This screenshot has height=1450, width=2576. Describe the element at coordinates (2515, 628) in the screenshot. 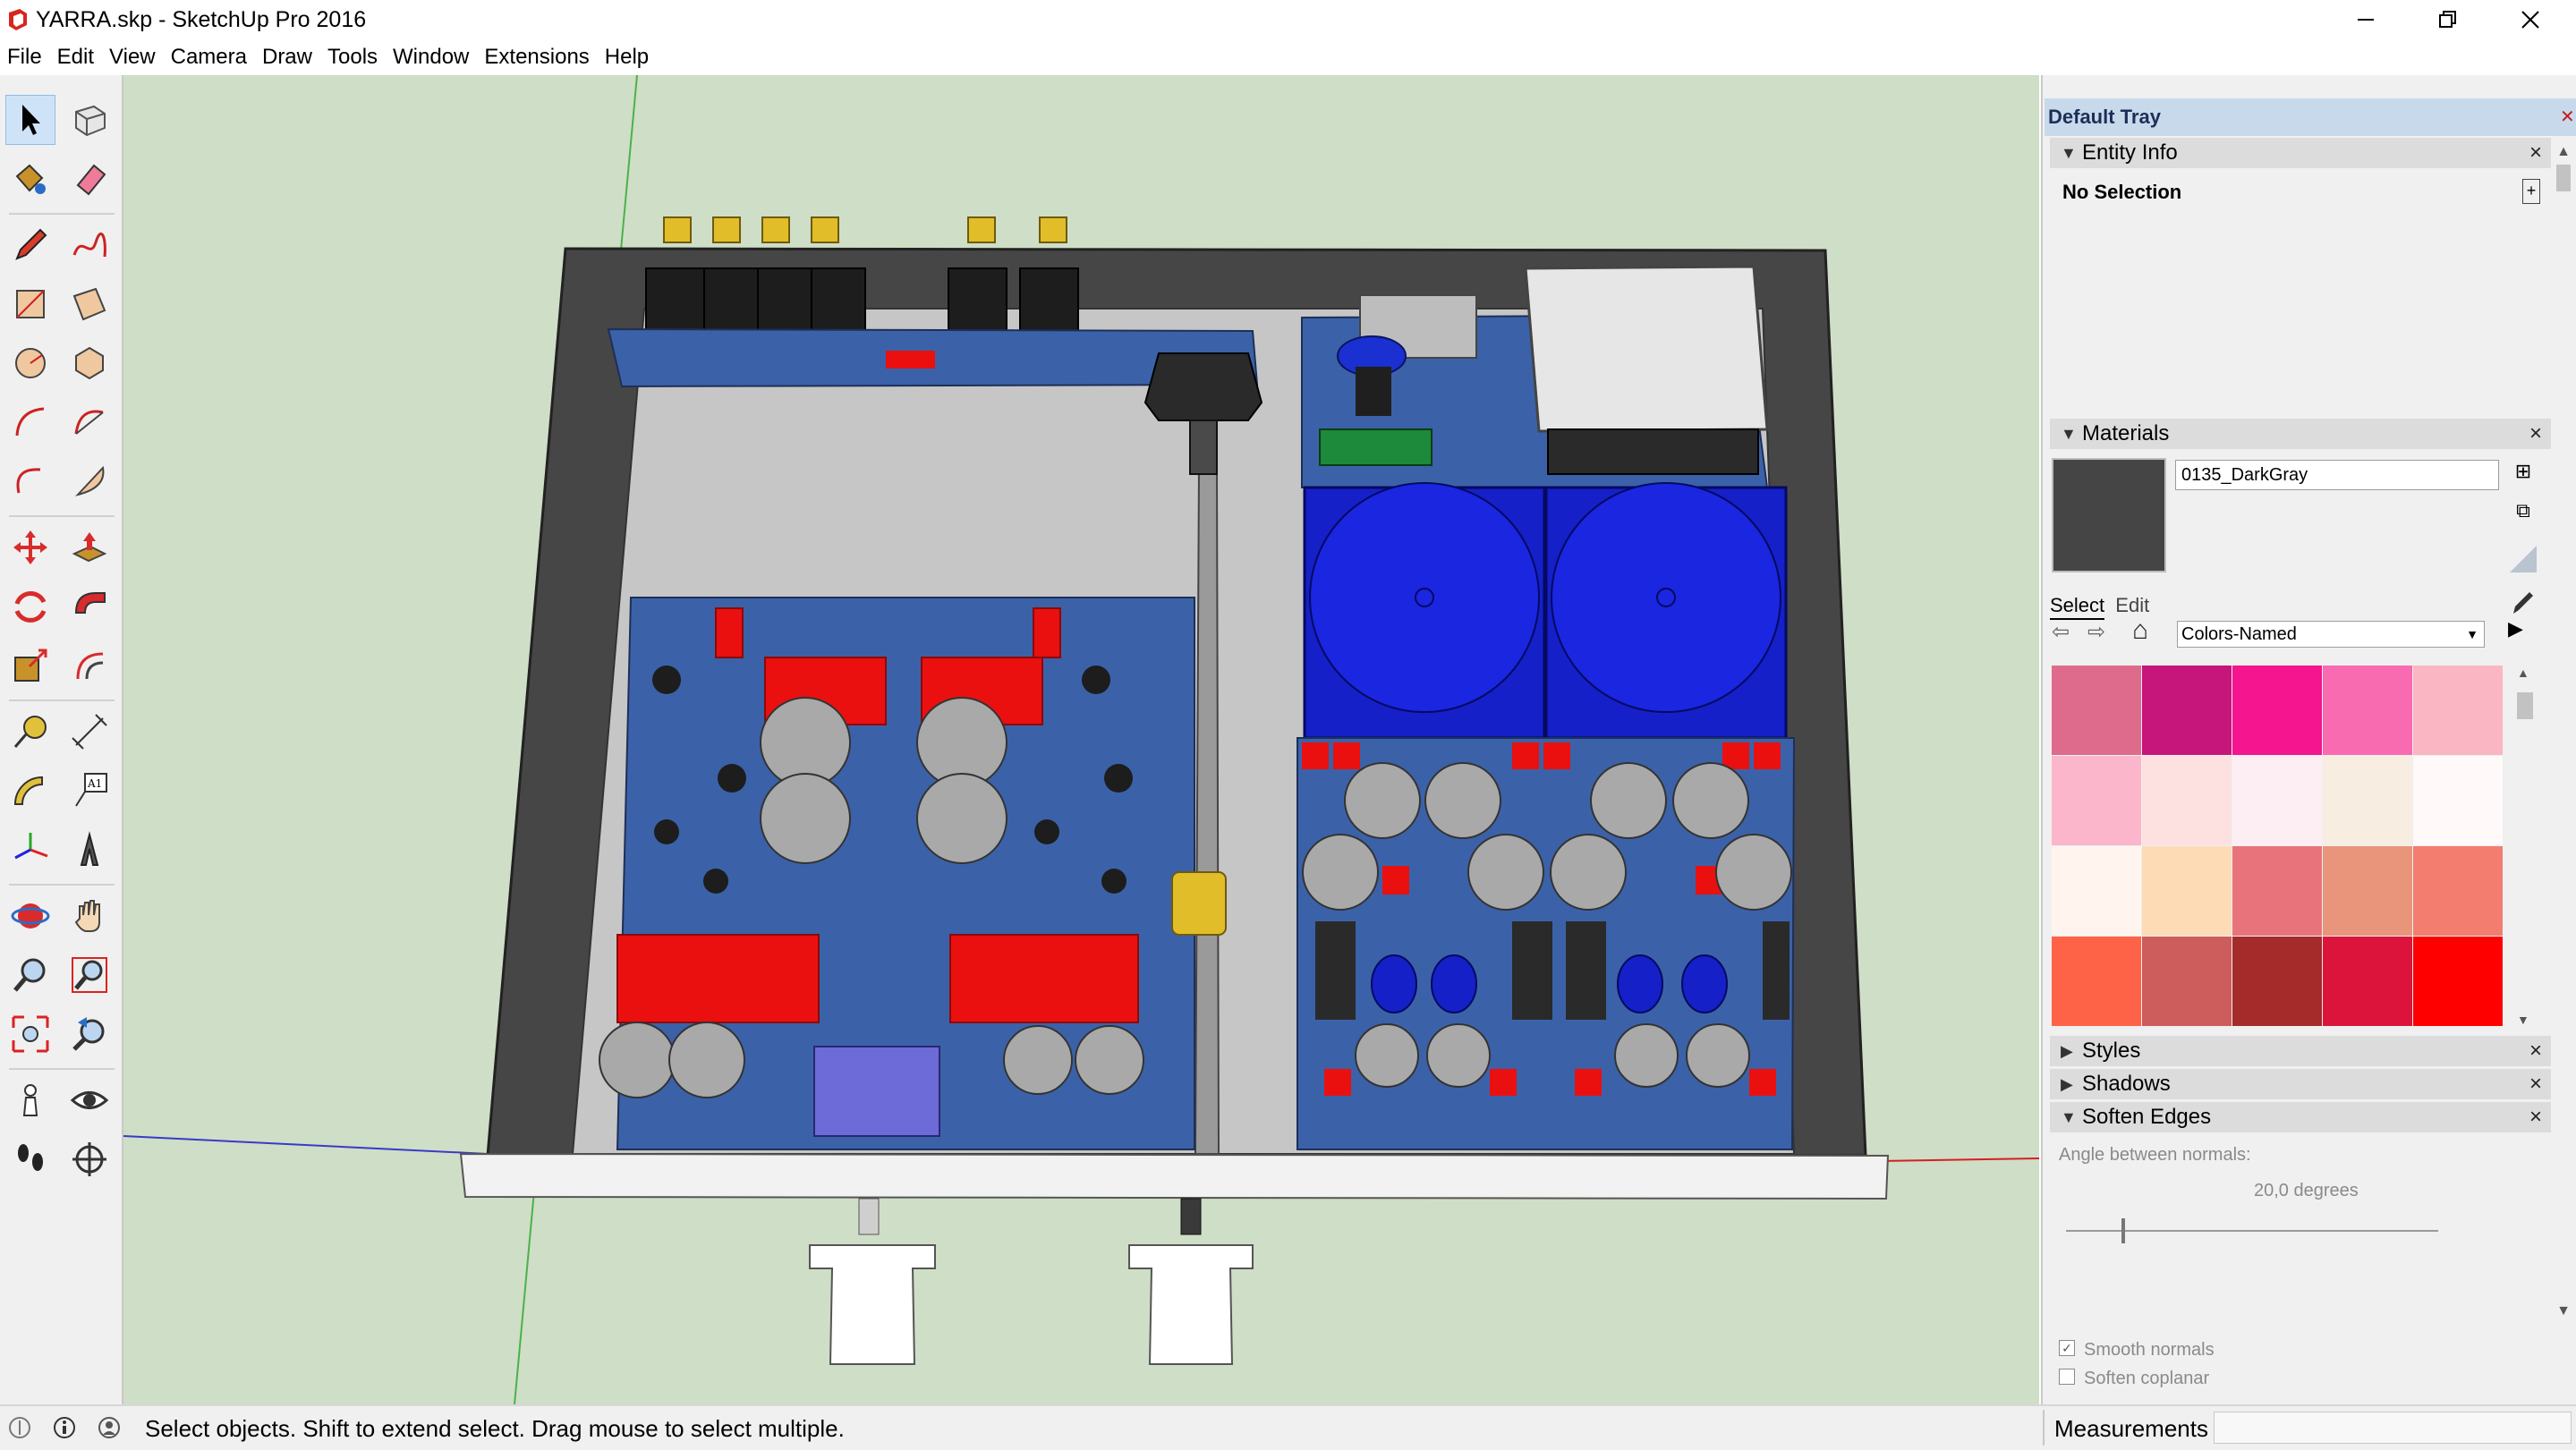

I see `details-arrow-icon: ▶` at that location.